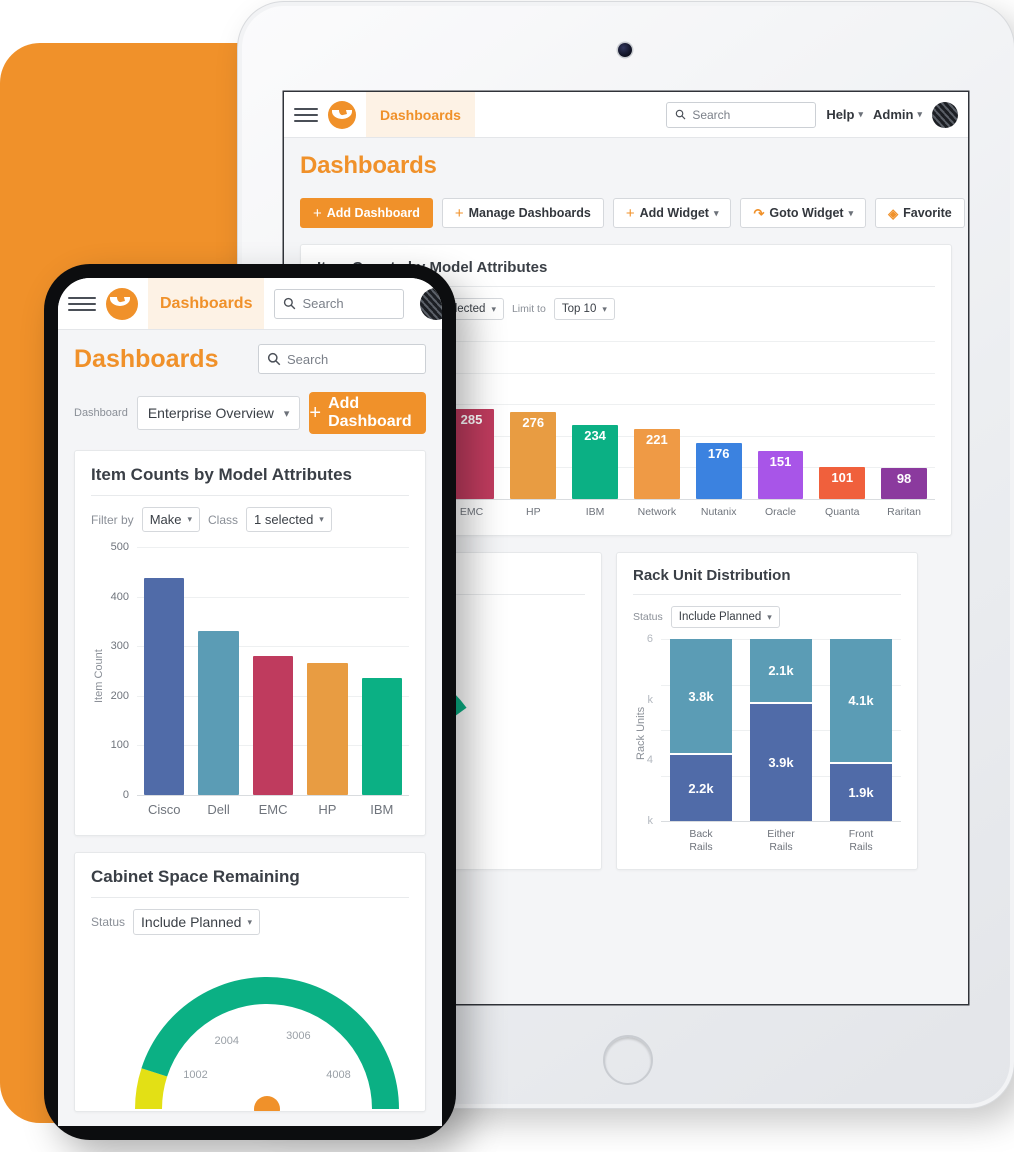  I want to click on bar-slot: 176, so click(719, 471).